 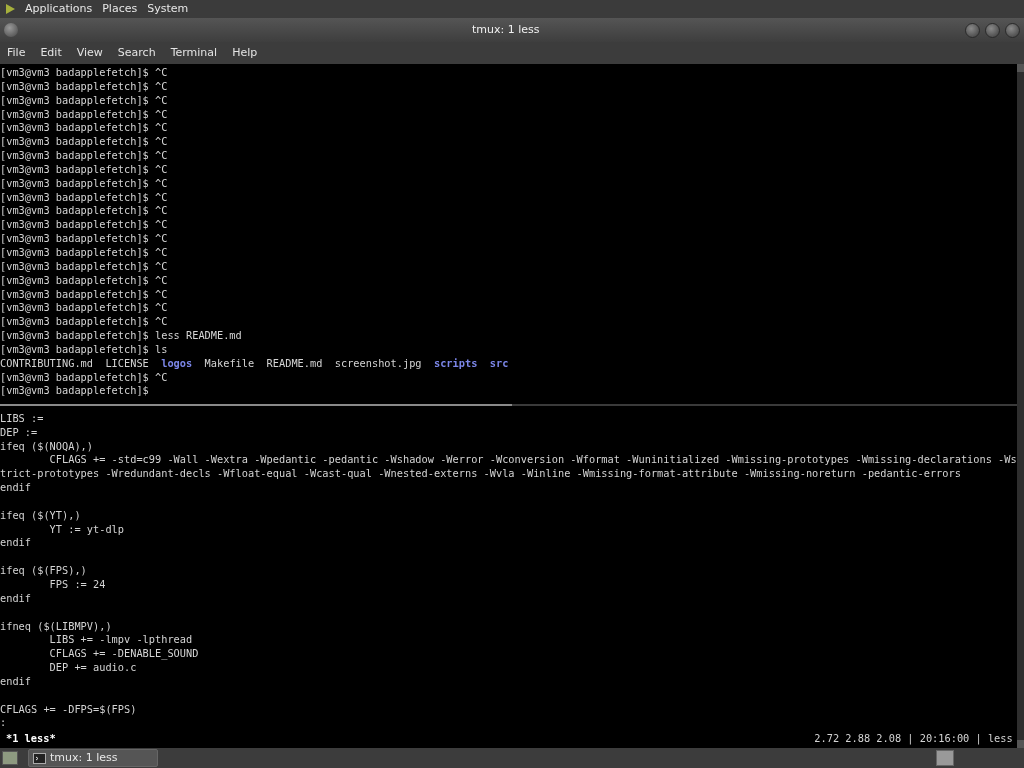 What do you see at coordinates (68, 708) in the screenshot?
I see `terminal-line: CFLAGS += -DFPS=$(FPS)` at bounding box center [68, 708].